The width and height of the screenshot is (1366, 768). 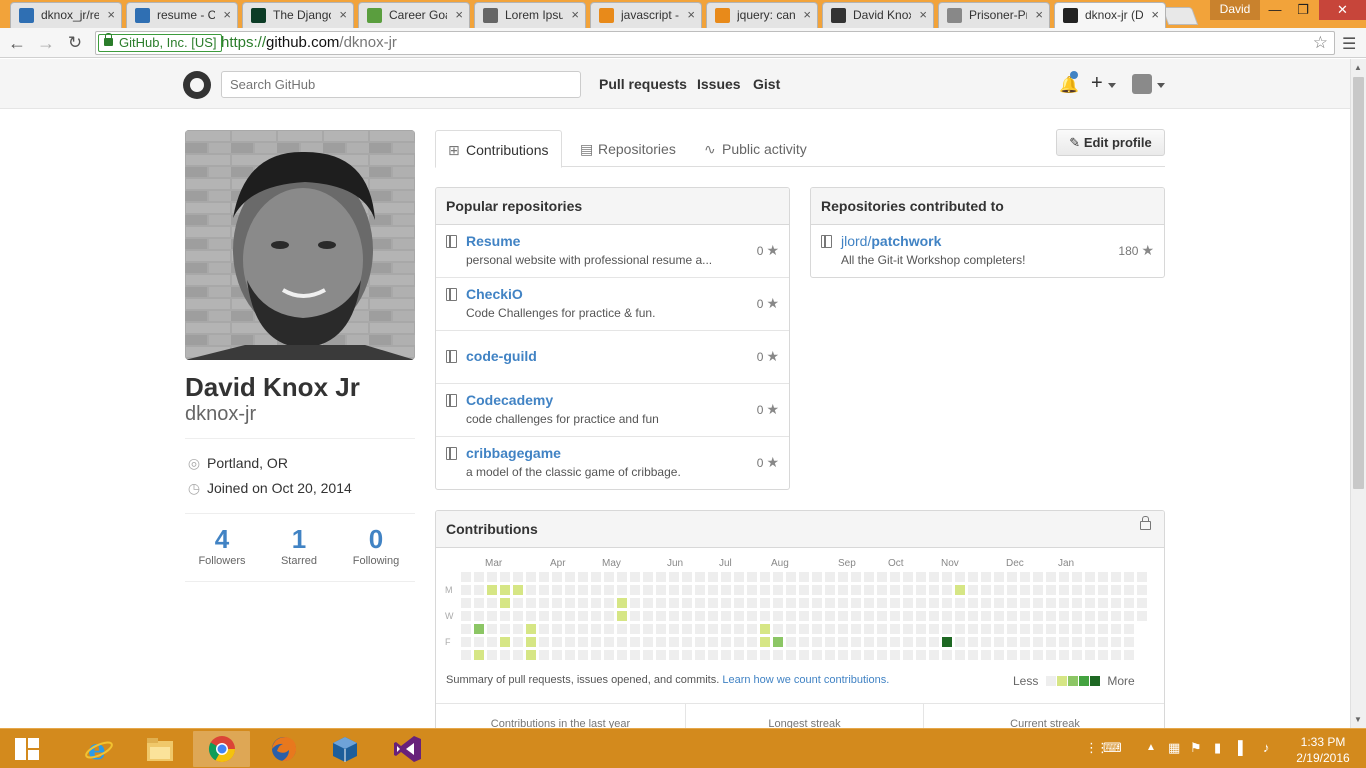 I want to click on browser-tab: resume - Cl ×, so click(x=182, y=15).